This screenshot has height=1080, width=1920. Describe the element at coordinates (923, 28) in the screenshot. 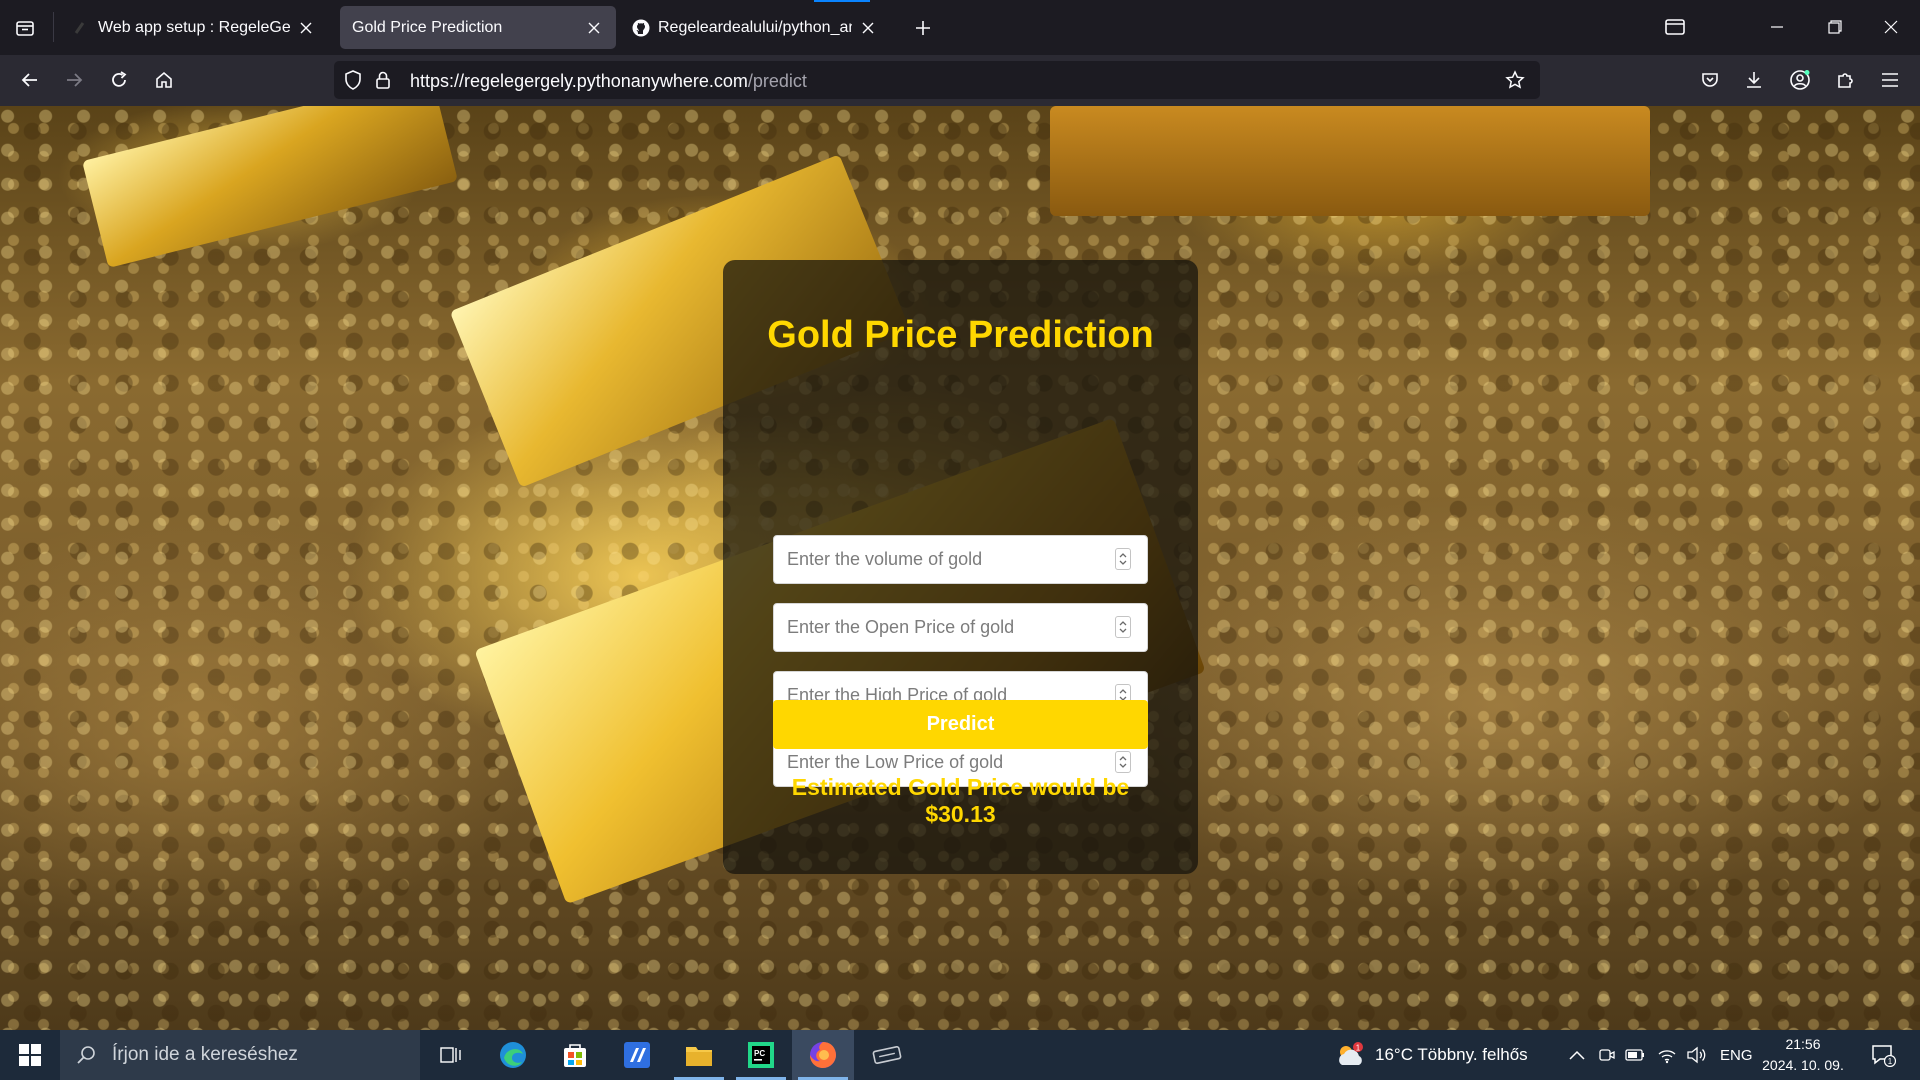

I see `new-tab-button` at that location.